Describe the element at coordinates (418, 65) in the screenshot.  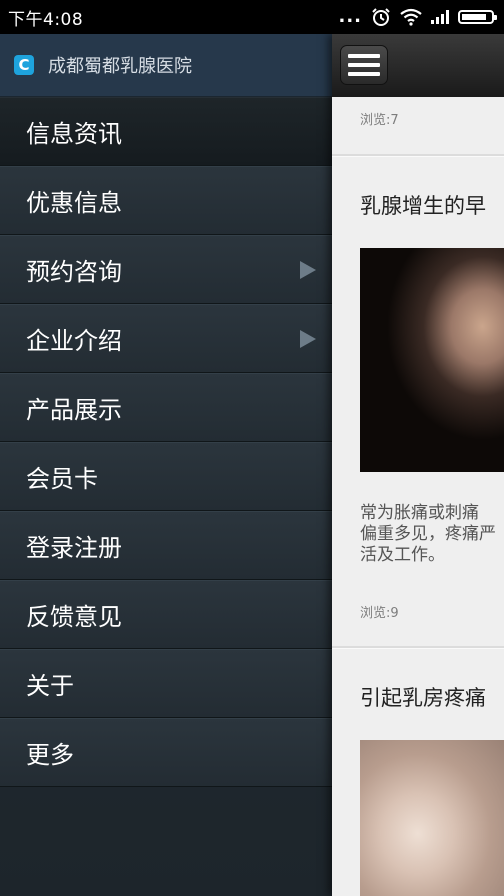
I see `top-bar` at that location.